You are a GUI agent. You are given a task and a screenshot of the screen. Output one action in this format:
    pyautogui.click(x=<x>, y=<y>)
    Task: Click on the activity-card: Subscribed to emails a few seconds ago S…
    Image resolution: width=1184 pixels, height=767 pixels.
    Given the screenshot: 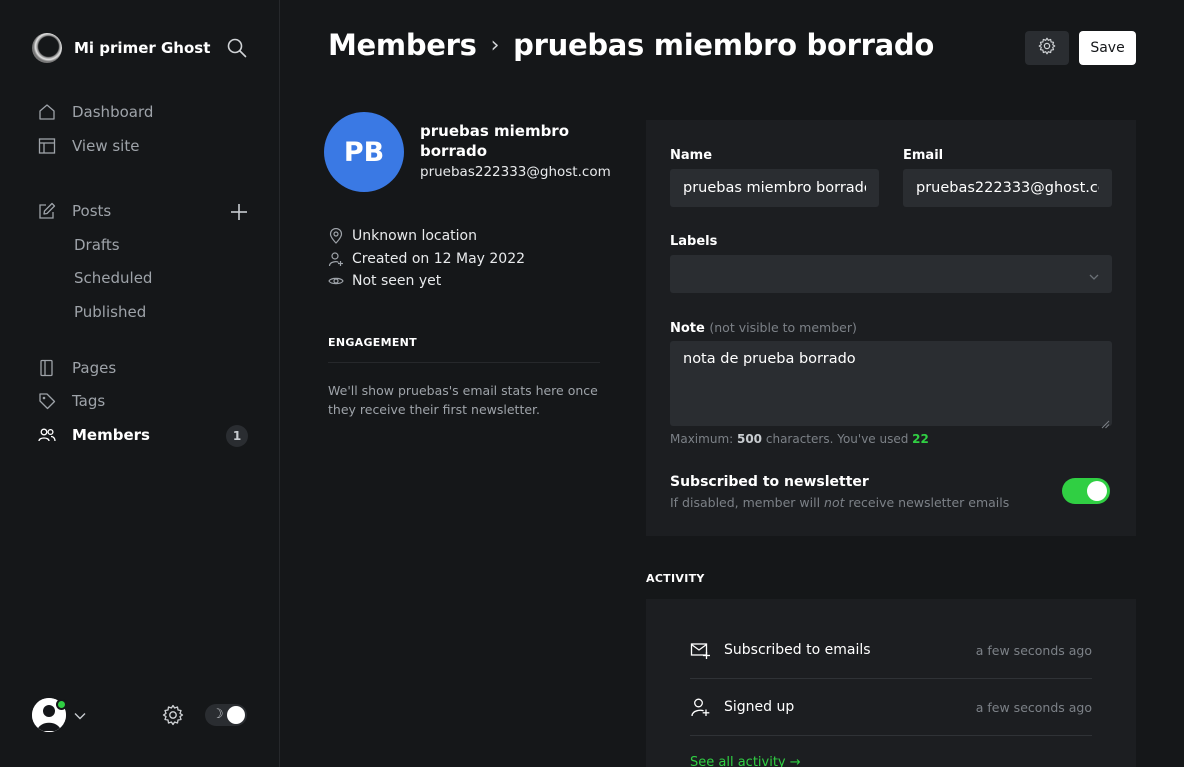 What is the action you would take?
    pyautogui.click(x=891, y=683)
    